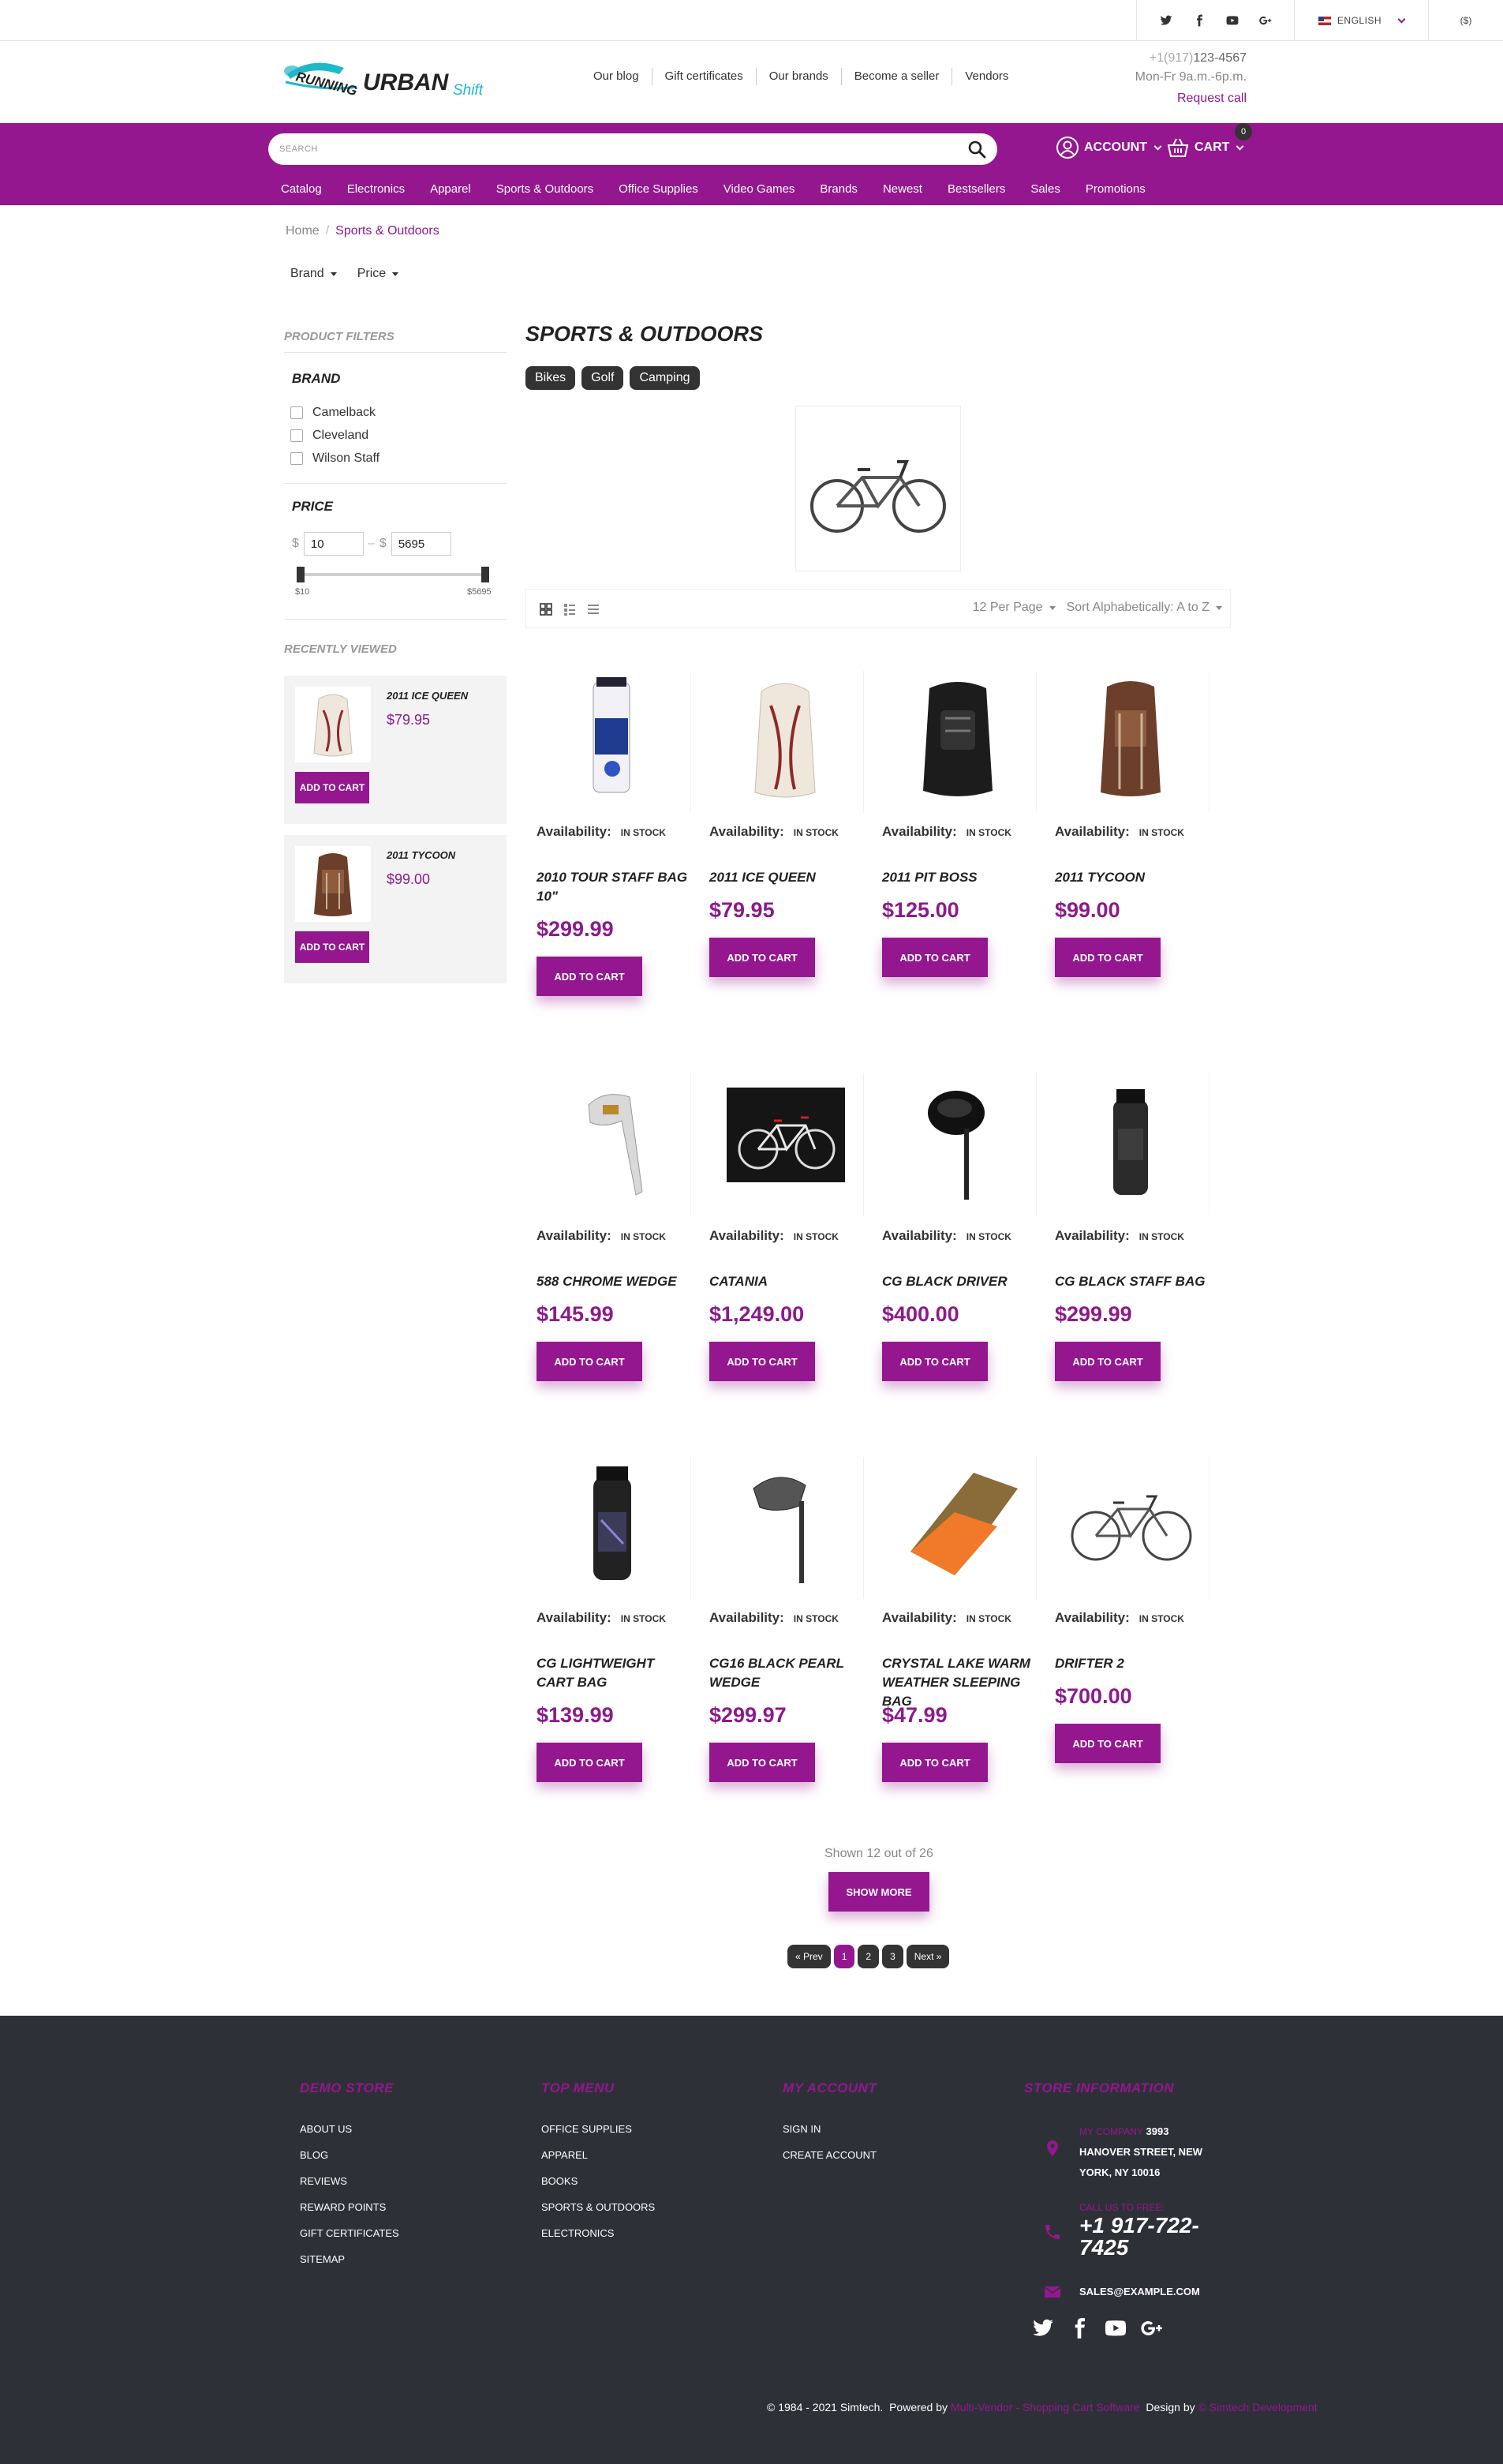 This screenshot has width=1503, height=2464. Describe the element at coordinates (333, 413) in the screenshot. I see `brand-option-camelback: Camelback` at that location.